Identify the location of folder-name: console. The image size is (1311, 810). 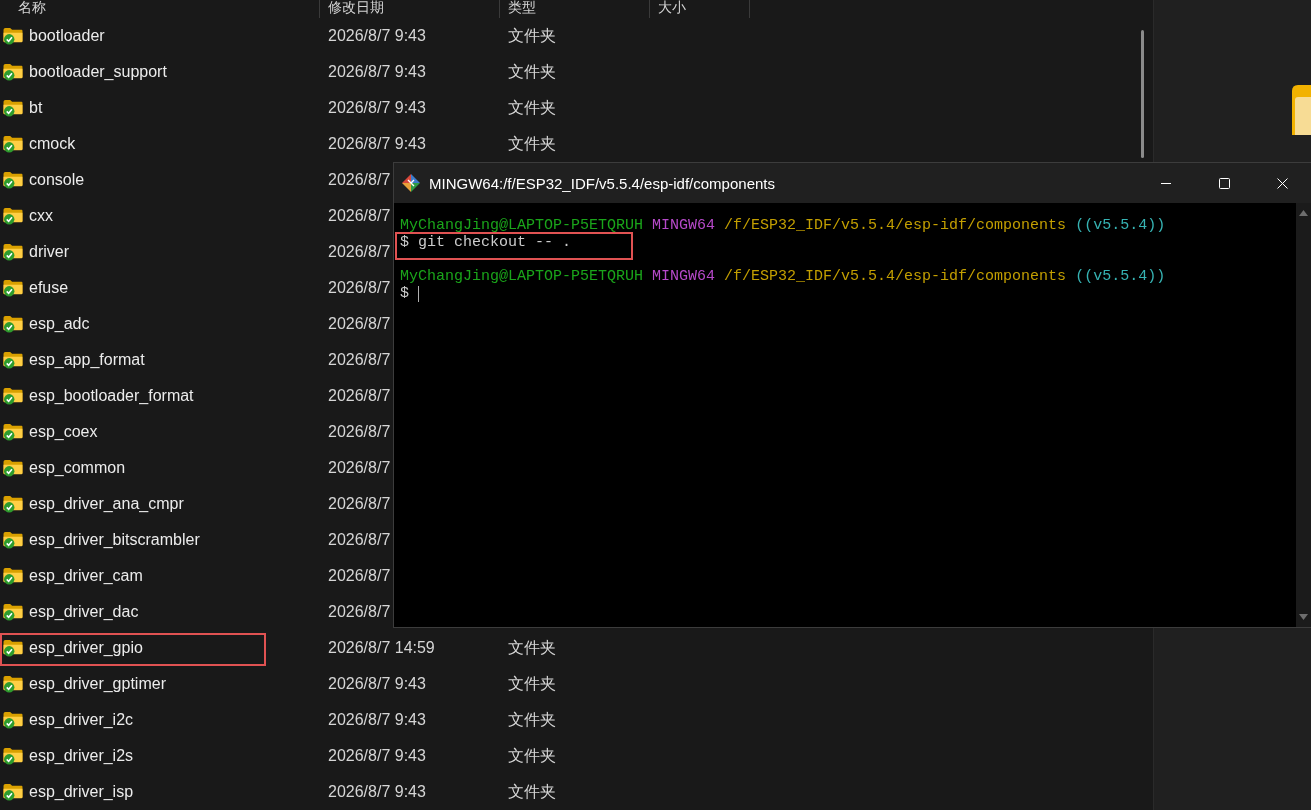
(57, 180).